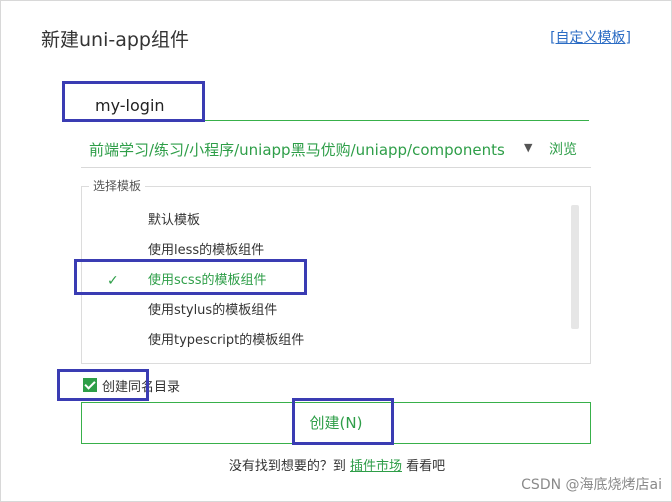 The width and height of the screenshot is (672, 502). Describe the element at coordinates (297, 150) in the screenshot. I see `path-value: 前端学习/练习/小程序/uniapp黑马优购/uniapp/components` at that location.